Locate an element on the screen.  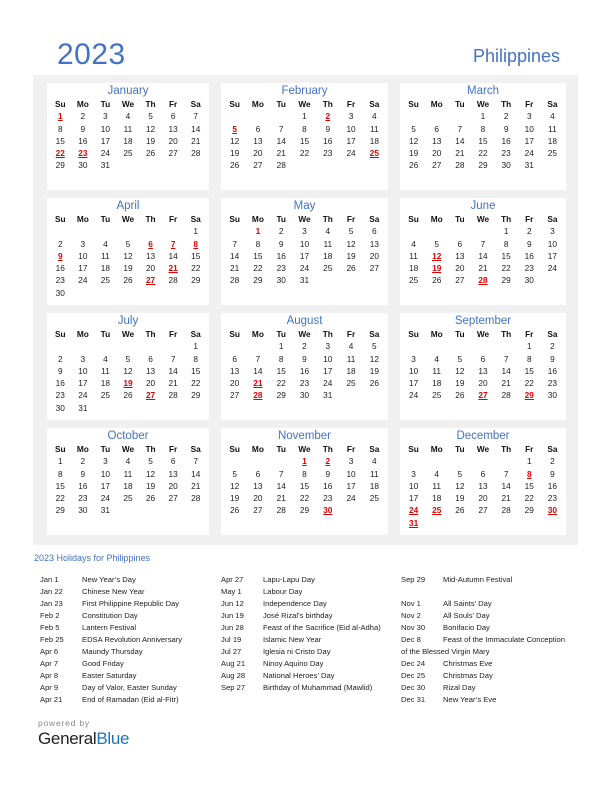
generalblue-logo: GeneralBlue is located at coordinates (84, 739).